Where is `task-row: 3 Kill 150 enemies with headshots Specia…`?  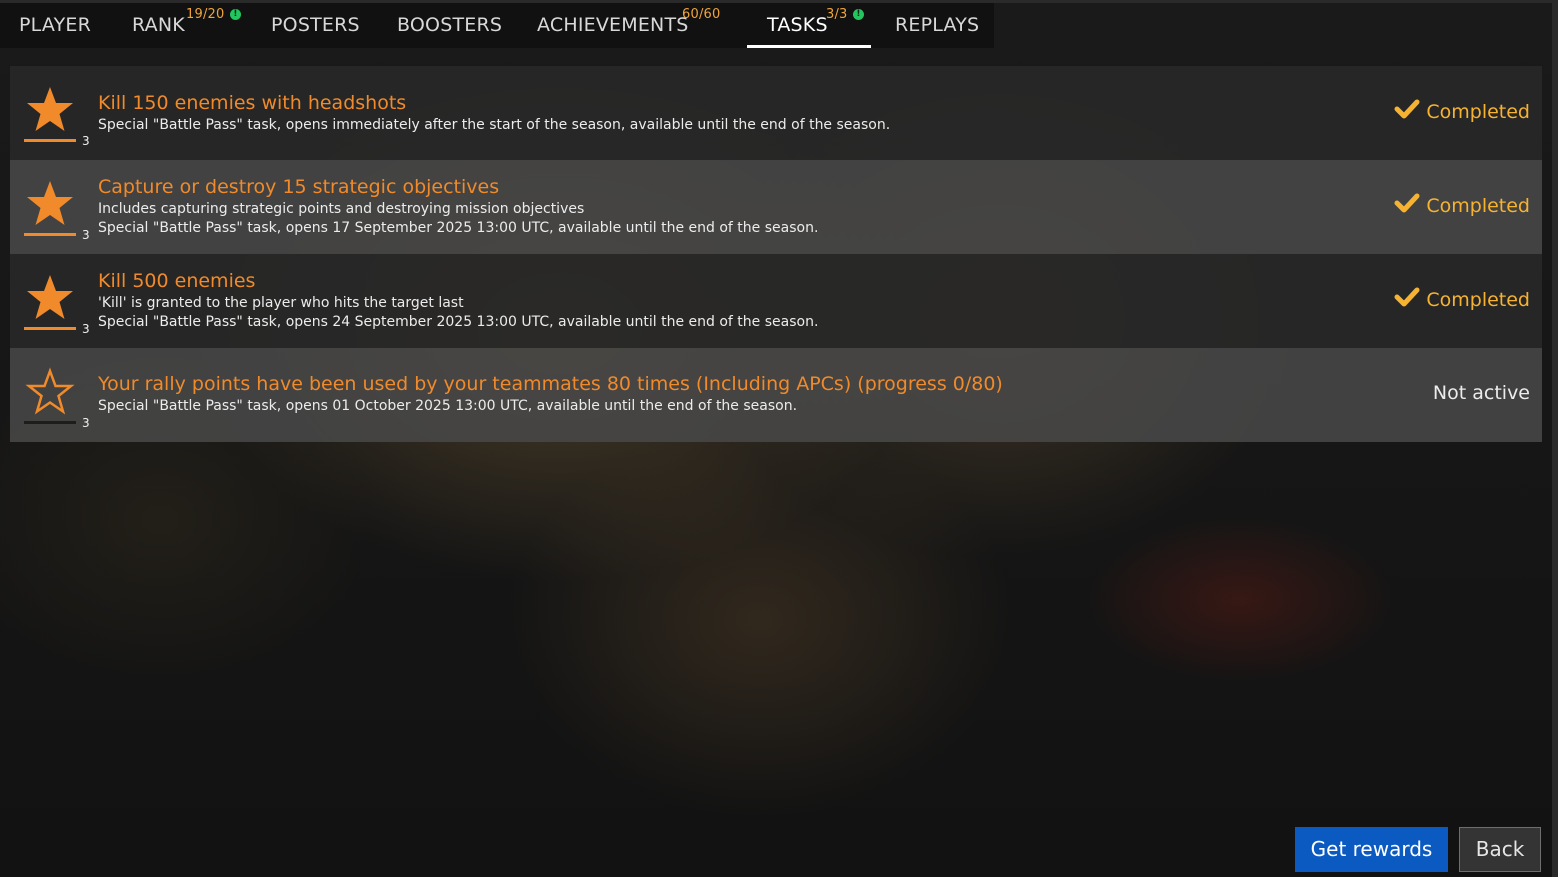
task-row: 3 Kill 150 enemies with headshots Specia… is located at coordinates (776, 113).